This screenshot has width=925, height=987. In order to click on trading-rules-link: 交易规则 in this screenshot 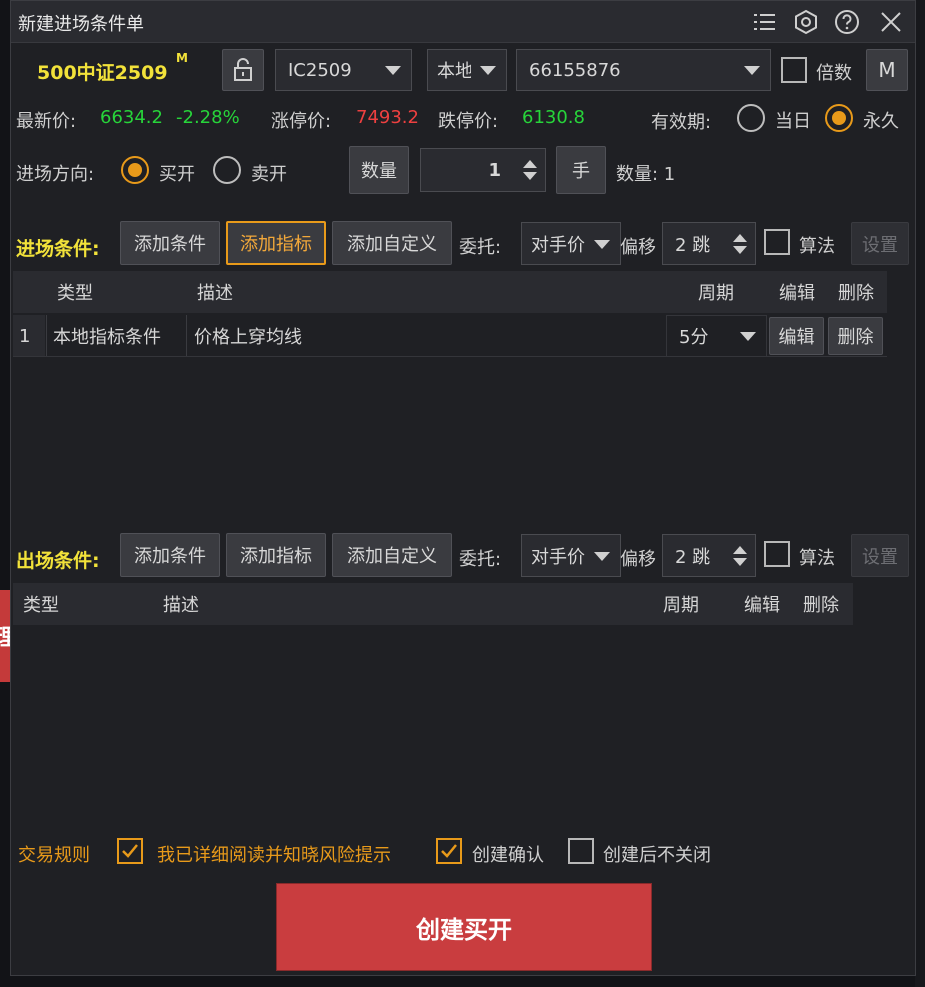, I will do `click(54, 854)`.